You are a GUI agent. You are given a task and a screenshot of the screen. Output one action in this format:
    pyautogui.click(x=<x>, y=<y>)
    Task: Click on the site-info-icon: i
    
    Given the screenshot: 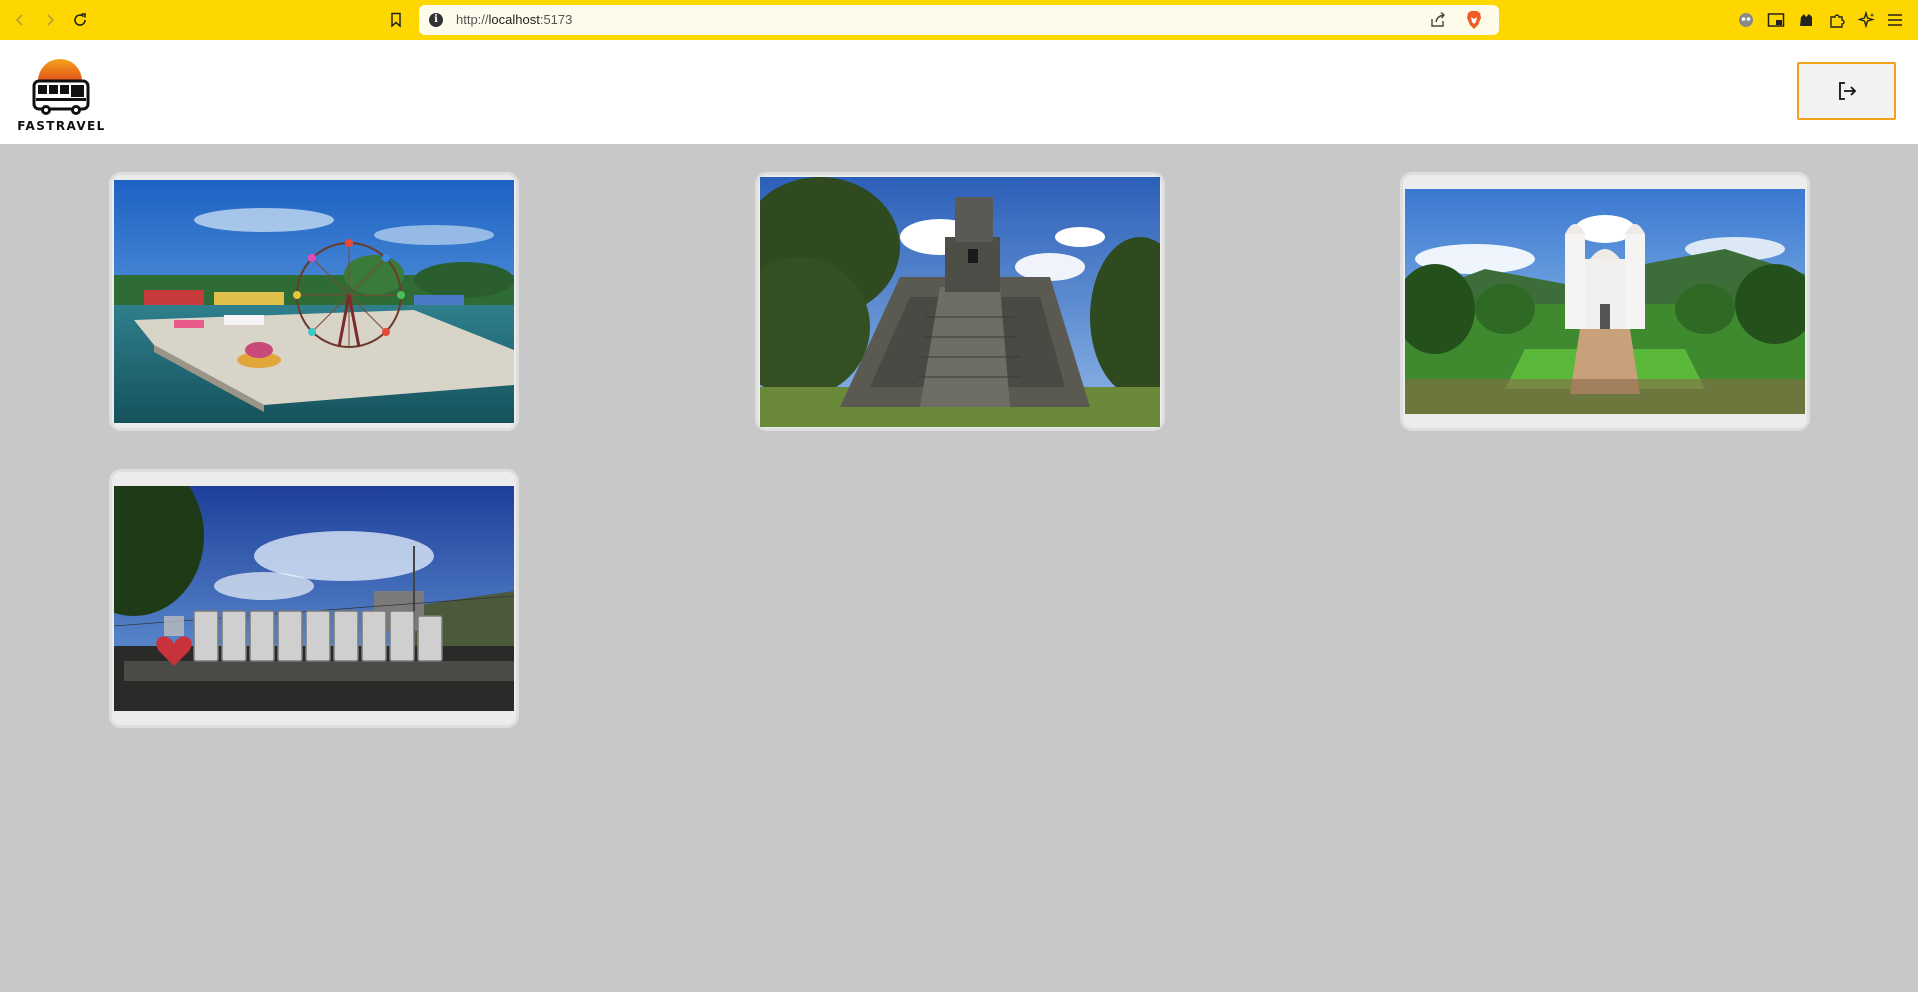 What is the action you would take?
    pyautogui.click(x=436, y=20)
    